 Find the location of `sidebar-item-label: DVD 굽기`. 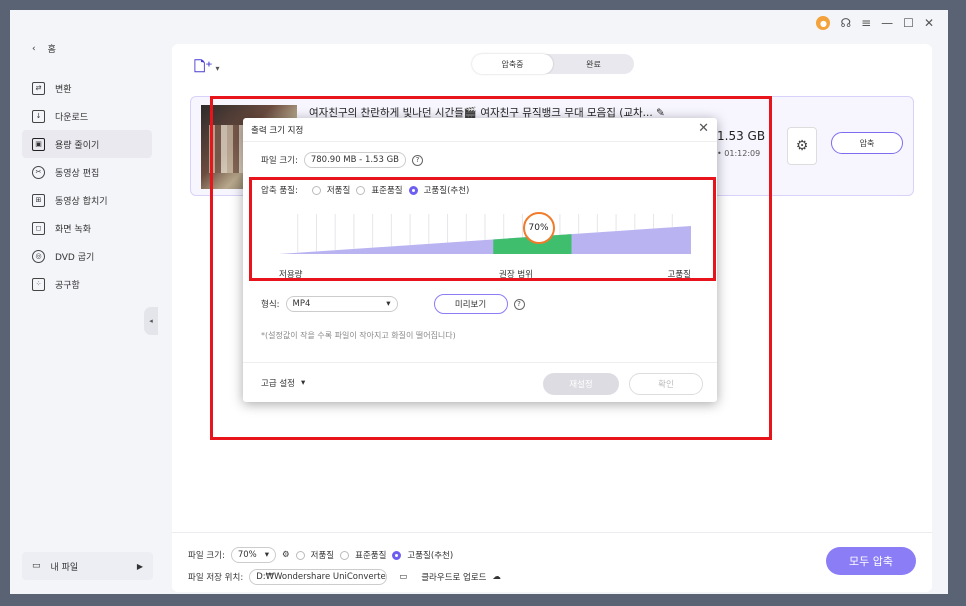

sidebar-item-label: DVD 굽기 is located at coordinates (75, 257).